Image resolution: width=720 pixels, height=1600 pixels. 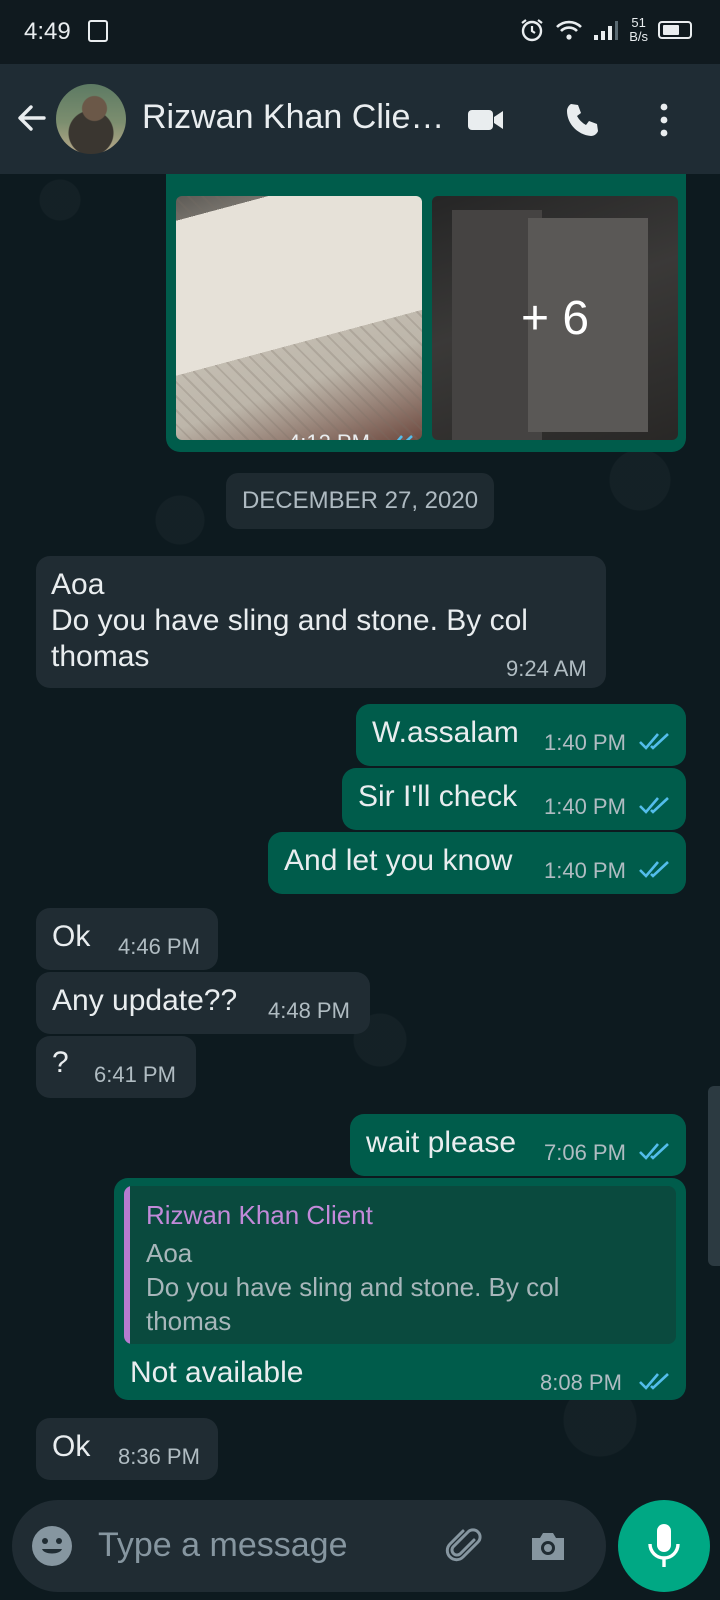 What do you see at coordinates (441, 1142) in the screenshot?
I see `message-text: wait please` at bounding box center [441, 1142].